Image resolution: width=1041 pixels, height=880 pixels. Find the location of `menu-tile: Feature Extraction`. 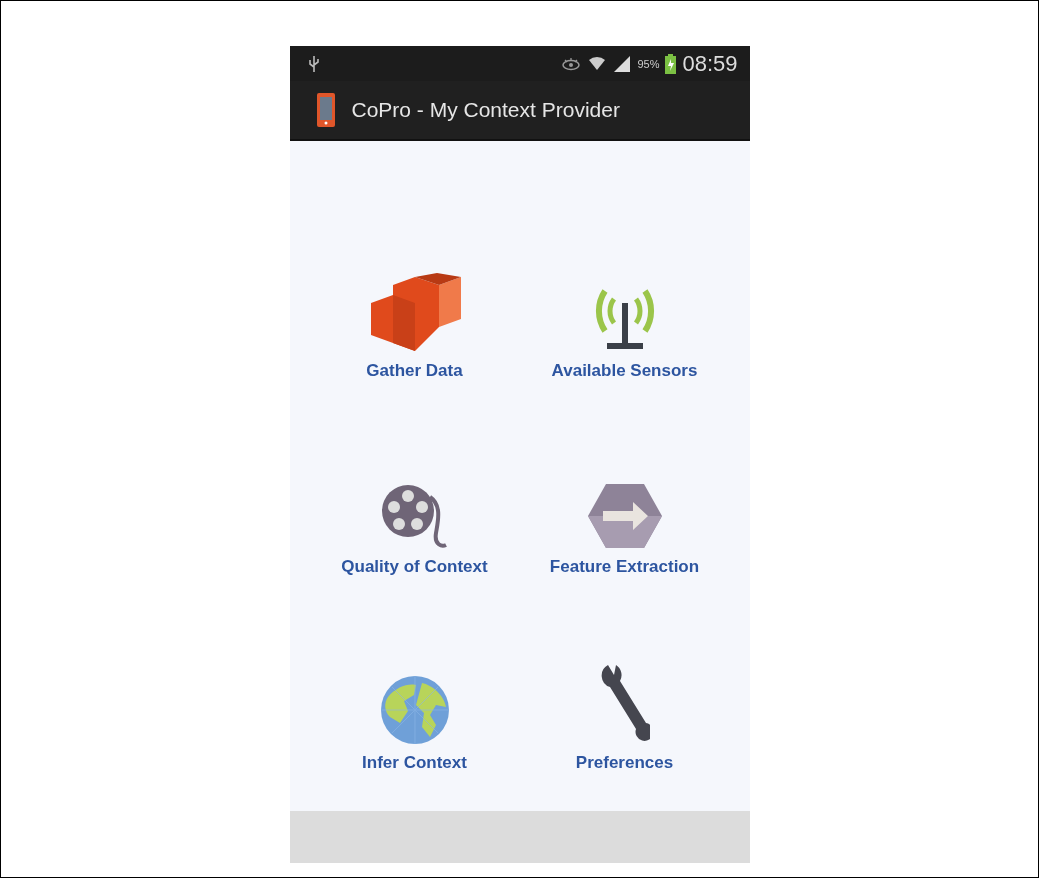

menu-tile: Feature Extraction is located at coordinates (624, 498).